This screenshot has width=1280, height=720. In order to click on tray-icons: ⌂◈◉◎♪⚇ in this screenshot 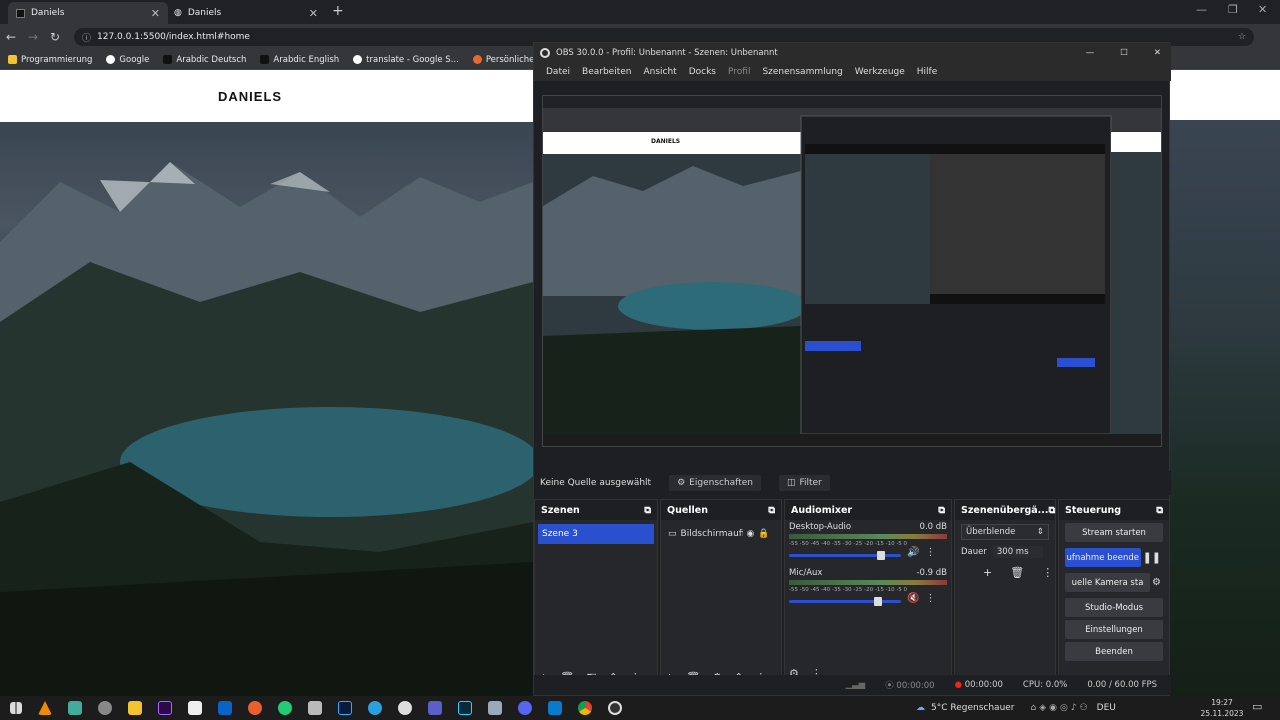, I will do `click(1061, 708)`.